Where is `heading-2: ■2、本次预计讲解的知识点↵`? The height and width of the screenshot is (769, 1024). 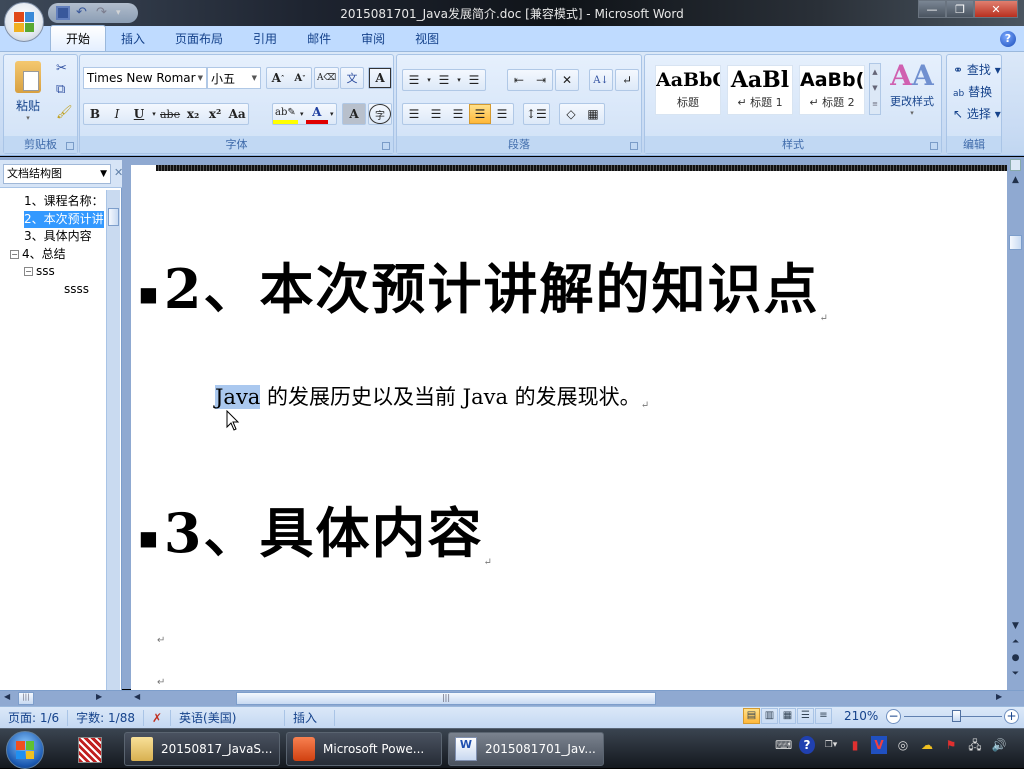
heading-2: ■2、本次预计讲解的知识点↵ is located at coordinates (483, 284).